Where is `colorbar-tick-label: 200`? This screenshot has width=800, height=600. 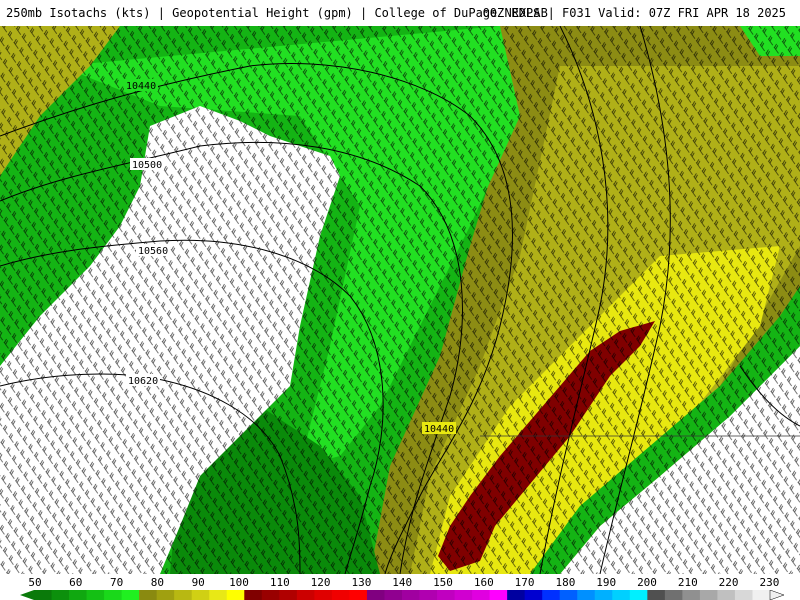
colorbar-tick-label: 200 is located at coordinates (647, 582).